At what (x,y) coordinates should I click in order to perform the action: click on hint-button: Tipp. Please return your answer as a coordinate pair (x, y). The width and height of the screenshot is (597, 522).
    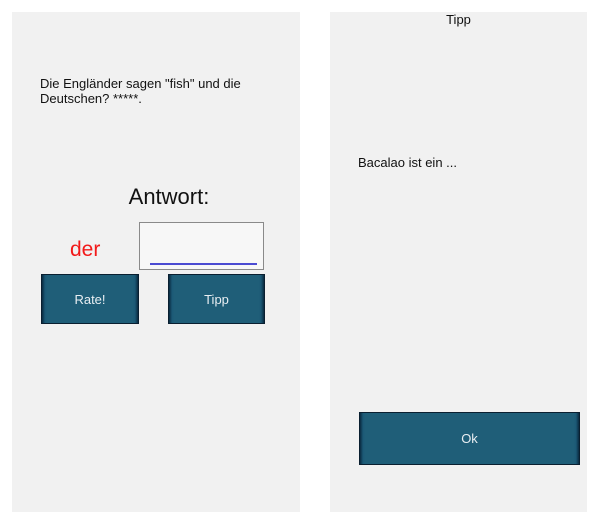
    Looking at the image, I should click on (216, 299).